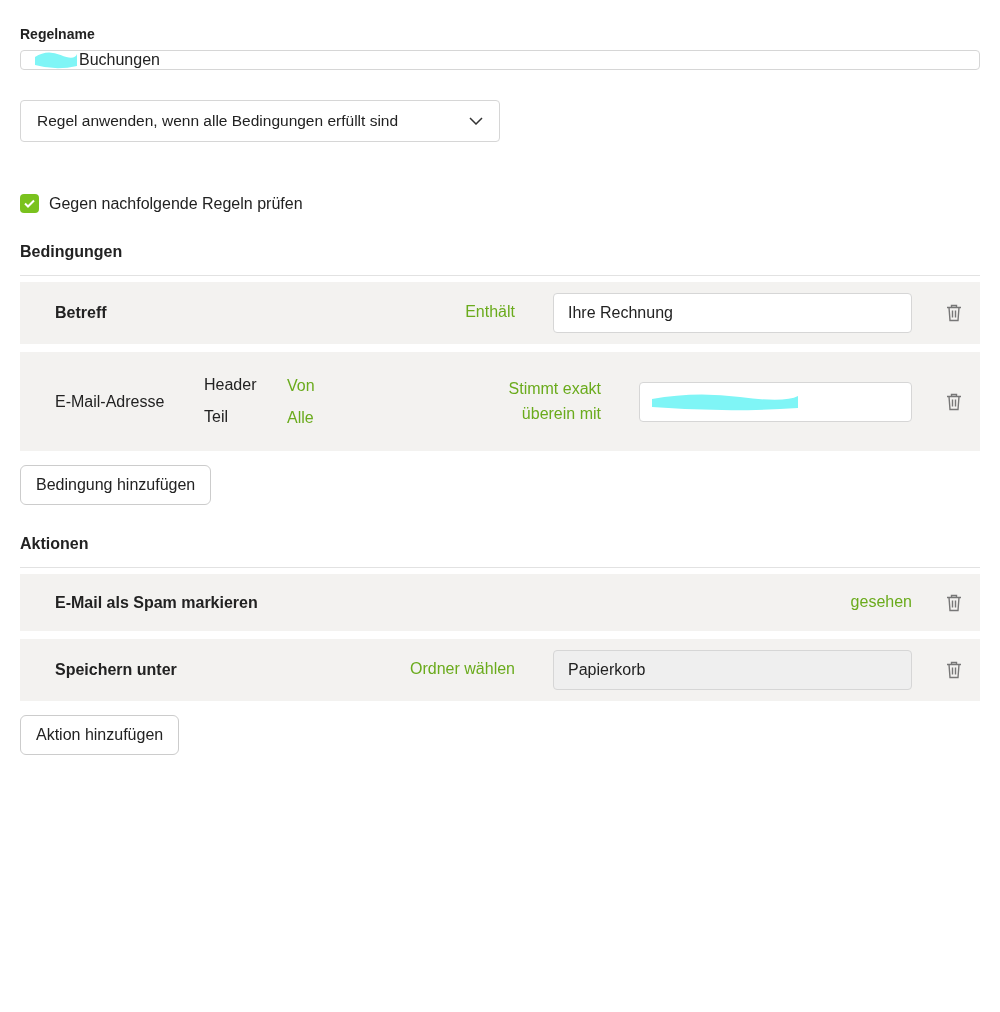  What do you see at coordinates (116, 670) in the screenshot?
I see `action-label: Speichern unter` at bounding box center [116, 670].